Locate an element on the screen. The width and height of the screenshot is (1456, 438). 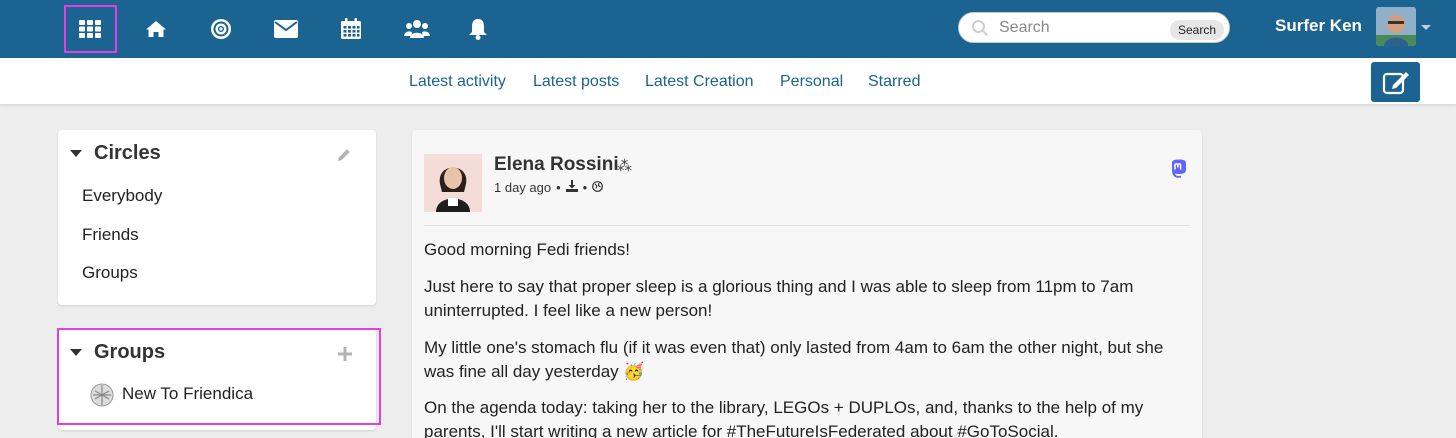
network-icon is located at coordinates (221, 29).